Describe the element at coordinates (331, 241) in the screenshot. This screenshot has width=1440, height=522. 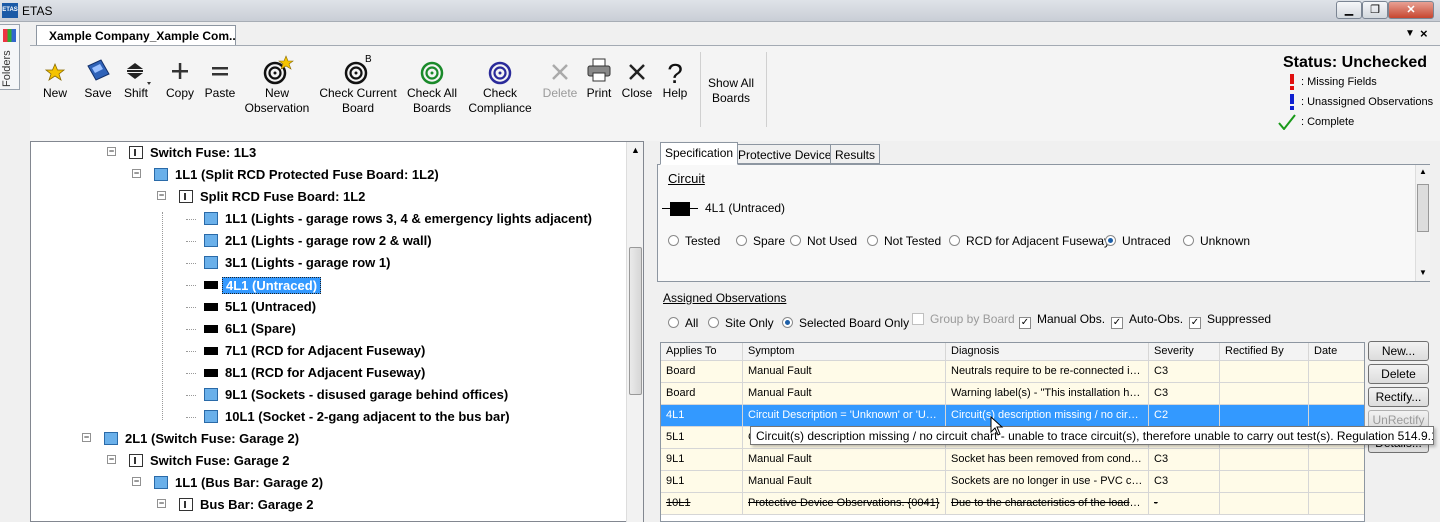
I see `tree-node: 2L1 (Lights - garage row 2 & wall)` at that location.